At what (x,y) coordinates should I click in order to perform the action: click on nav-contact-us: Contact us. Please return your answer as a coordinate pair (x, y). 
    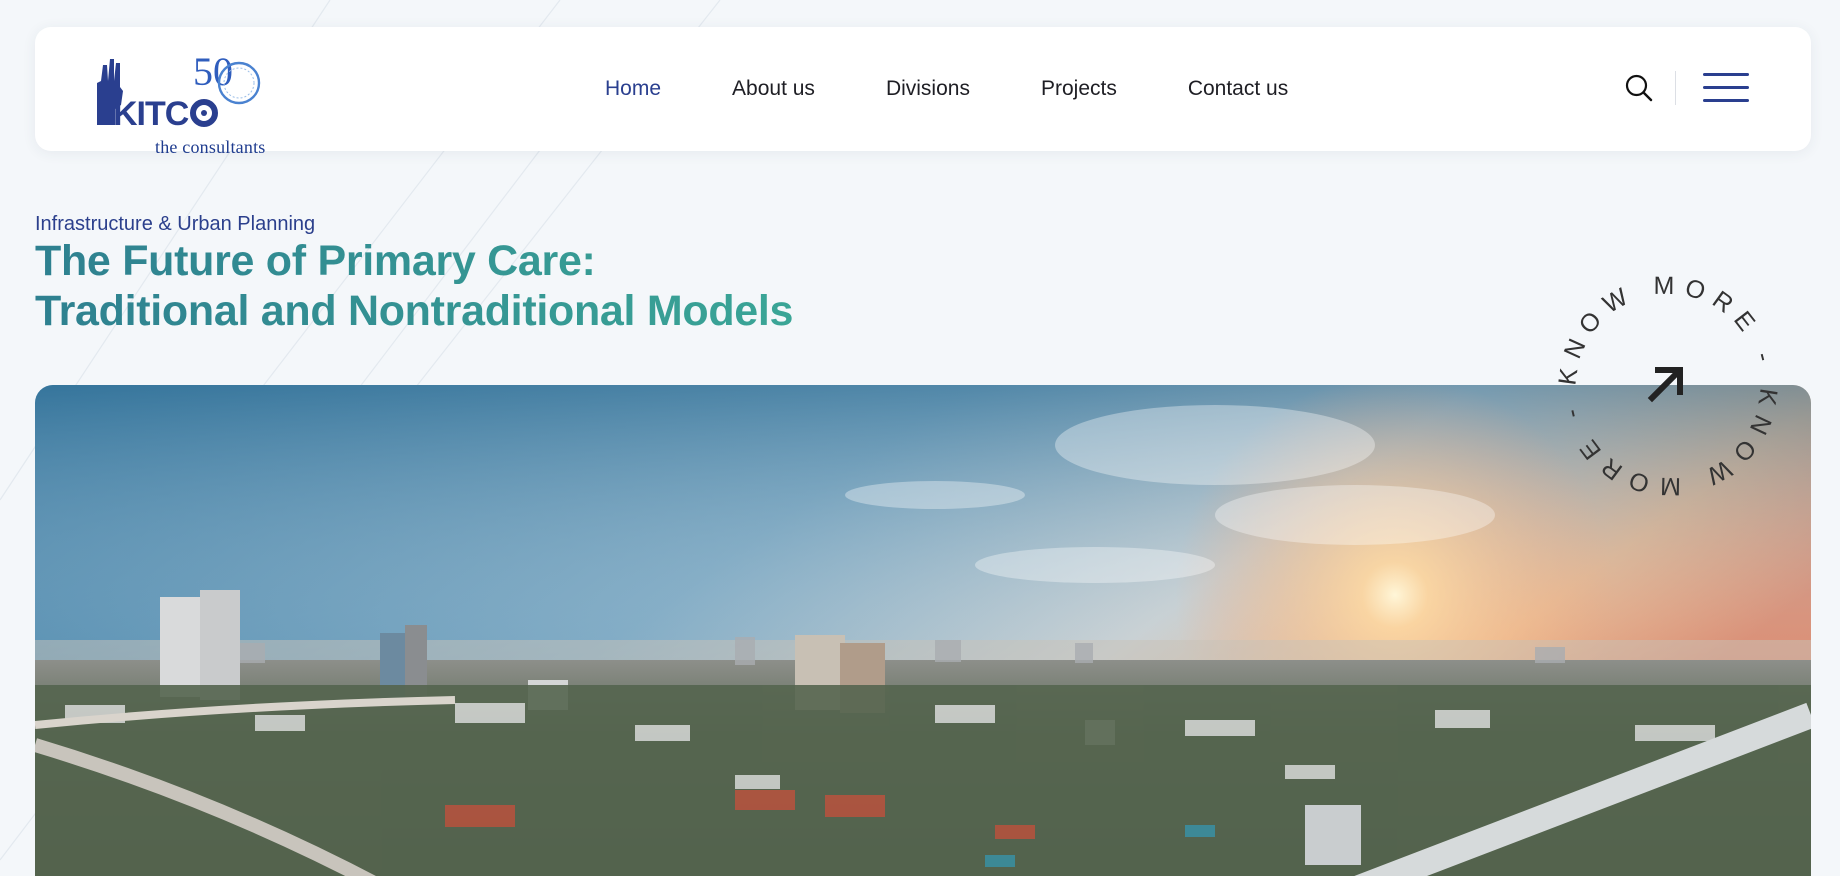
    Looking at the image, I should click on (1238, 89).